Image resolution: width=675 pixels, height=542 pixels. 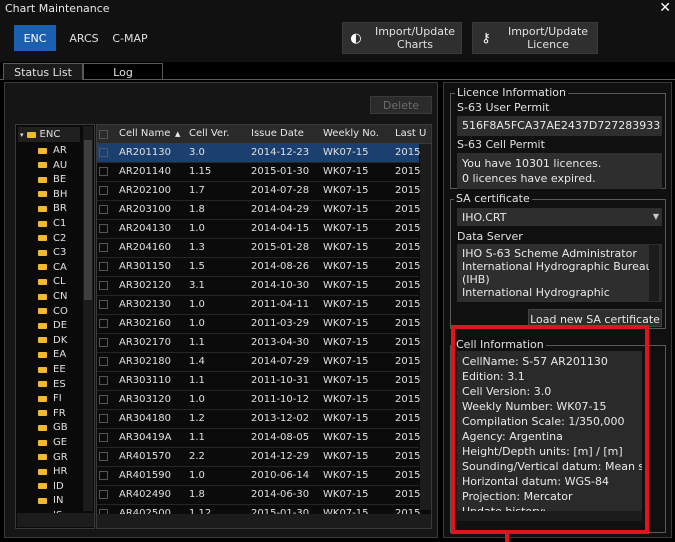 I want to click on table-row: AR204130 1.0 2014-04-15 WK07-15 2015, so click(x=258, y=229).